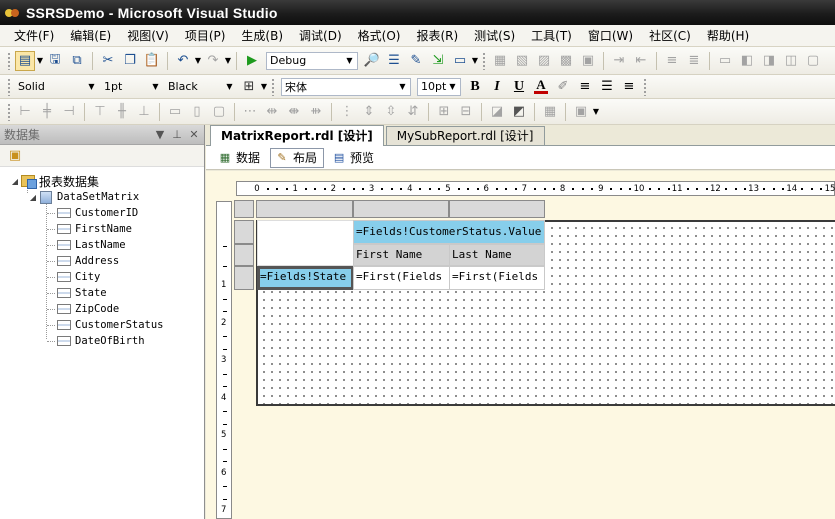 The height and width of the screenshot is (519, 835). What do you see at coordinates (201, 87) in the screenshot?
I see `border-color-select: Black ▼` at bounding box center [201, 87].